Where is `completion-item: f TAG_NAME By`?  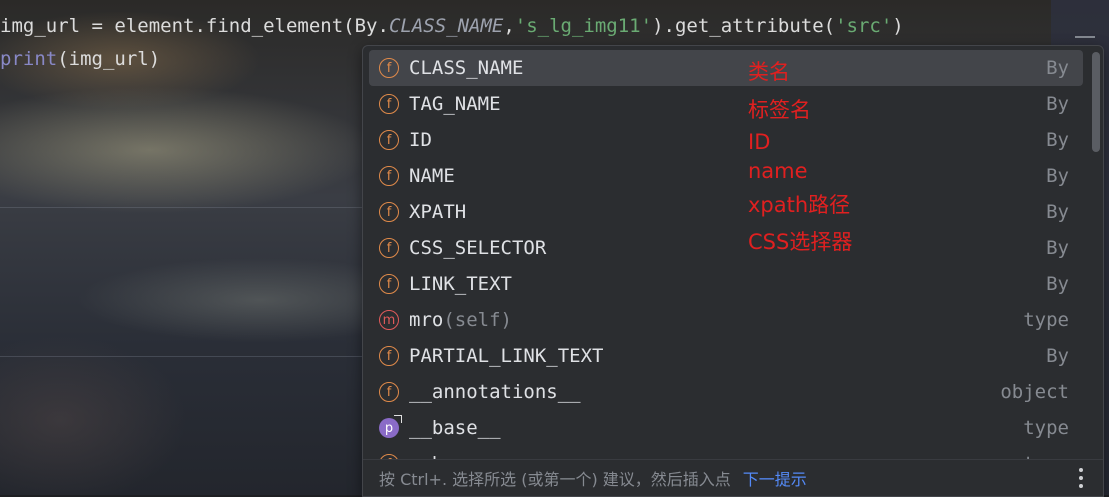
completion-item: f TAG_NAME By is located at coordinates (726, 104).